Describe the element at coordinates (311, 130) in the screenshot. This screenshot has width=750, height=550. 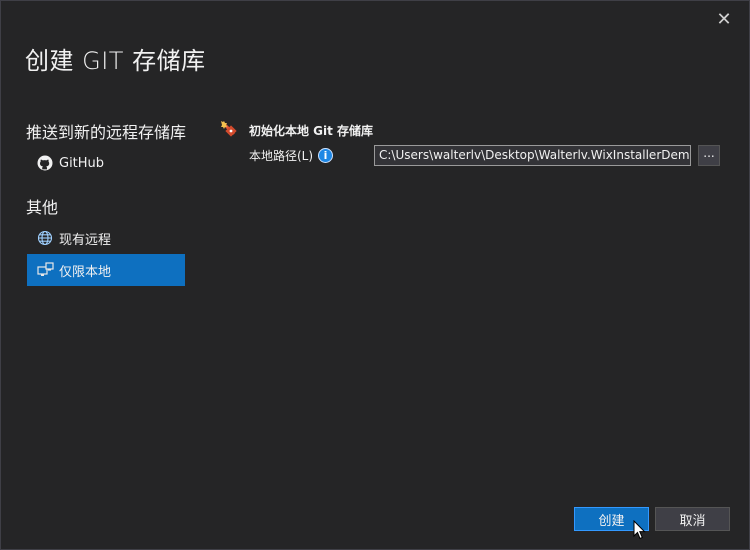
I see `init-local-repo-label: 初始化本地 Git 存储库` at that location.